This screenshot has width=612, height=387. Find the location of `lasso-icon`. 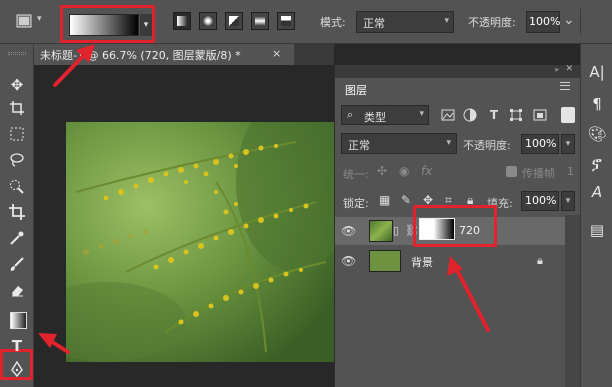

lasso-icon is located at coordinates (17, 163).